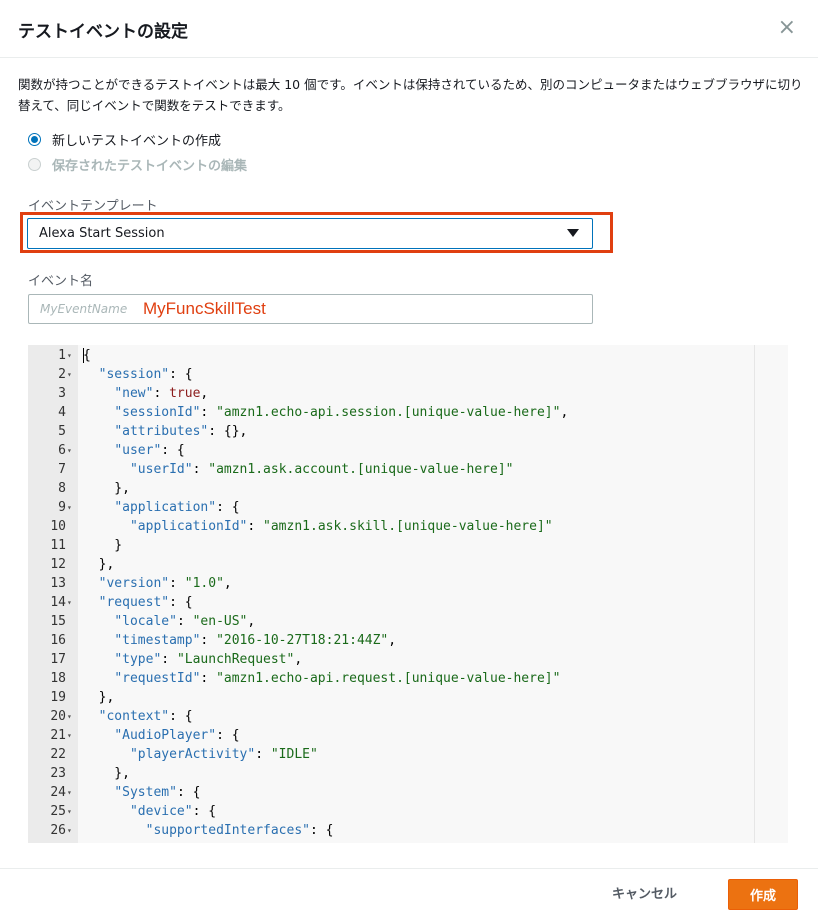  Describe the element at coordinates (58, 659) in the screenshot. I see `line-number: 17` at that location.